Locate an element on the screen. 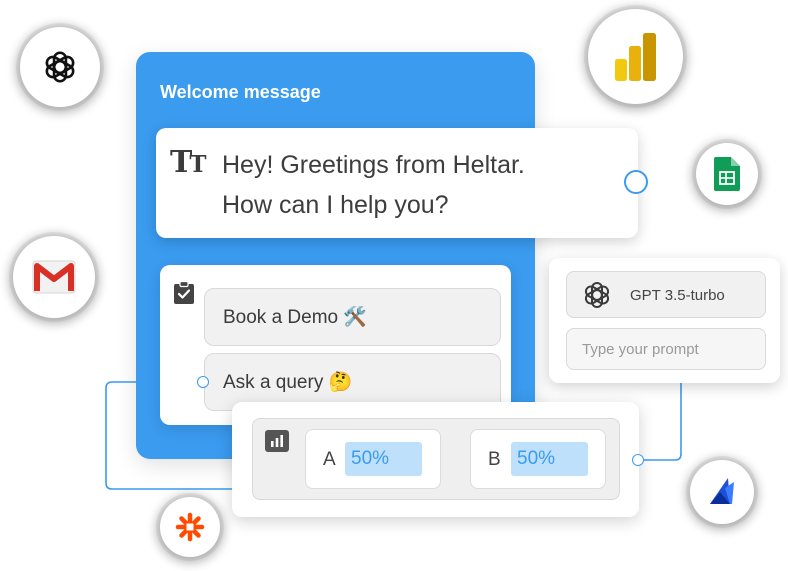  bar-chart-icon is located at coordinates (277, 441).